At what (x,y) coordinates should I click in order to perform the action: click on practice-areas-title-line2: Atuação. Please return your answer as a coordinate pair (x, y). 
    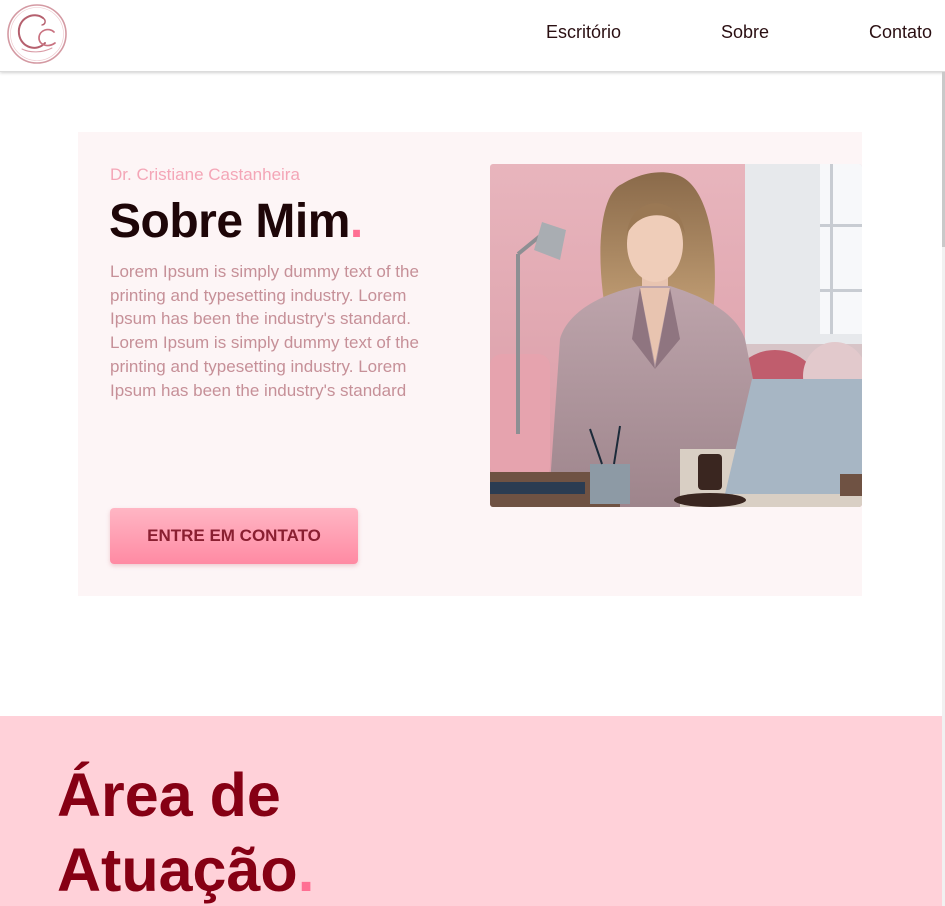
    Looking at the image, I should click on (177, 870).